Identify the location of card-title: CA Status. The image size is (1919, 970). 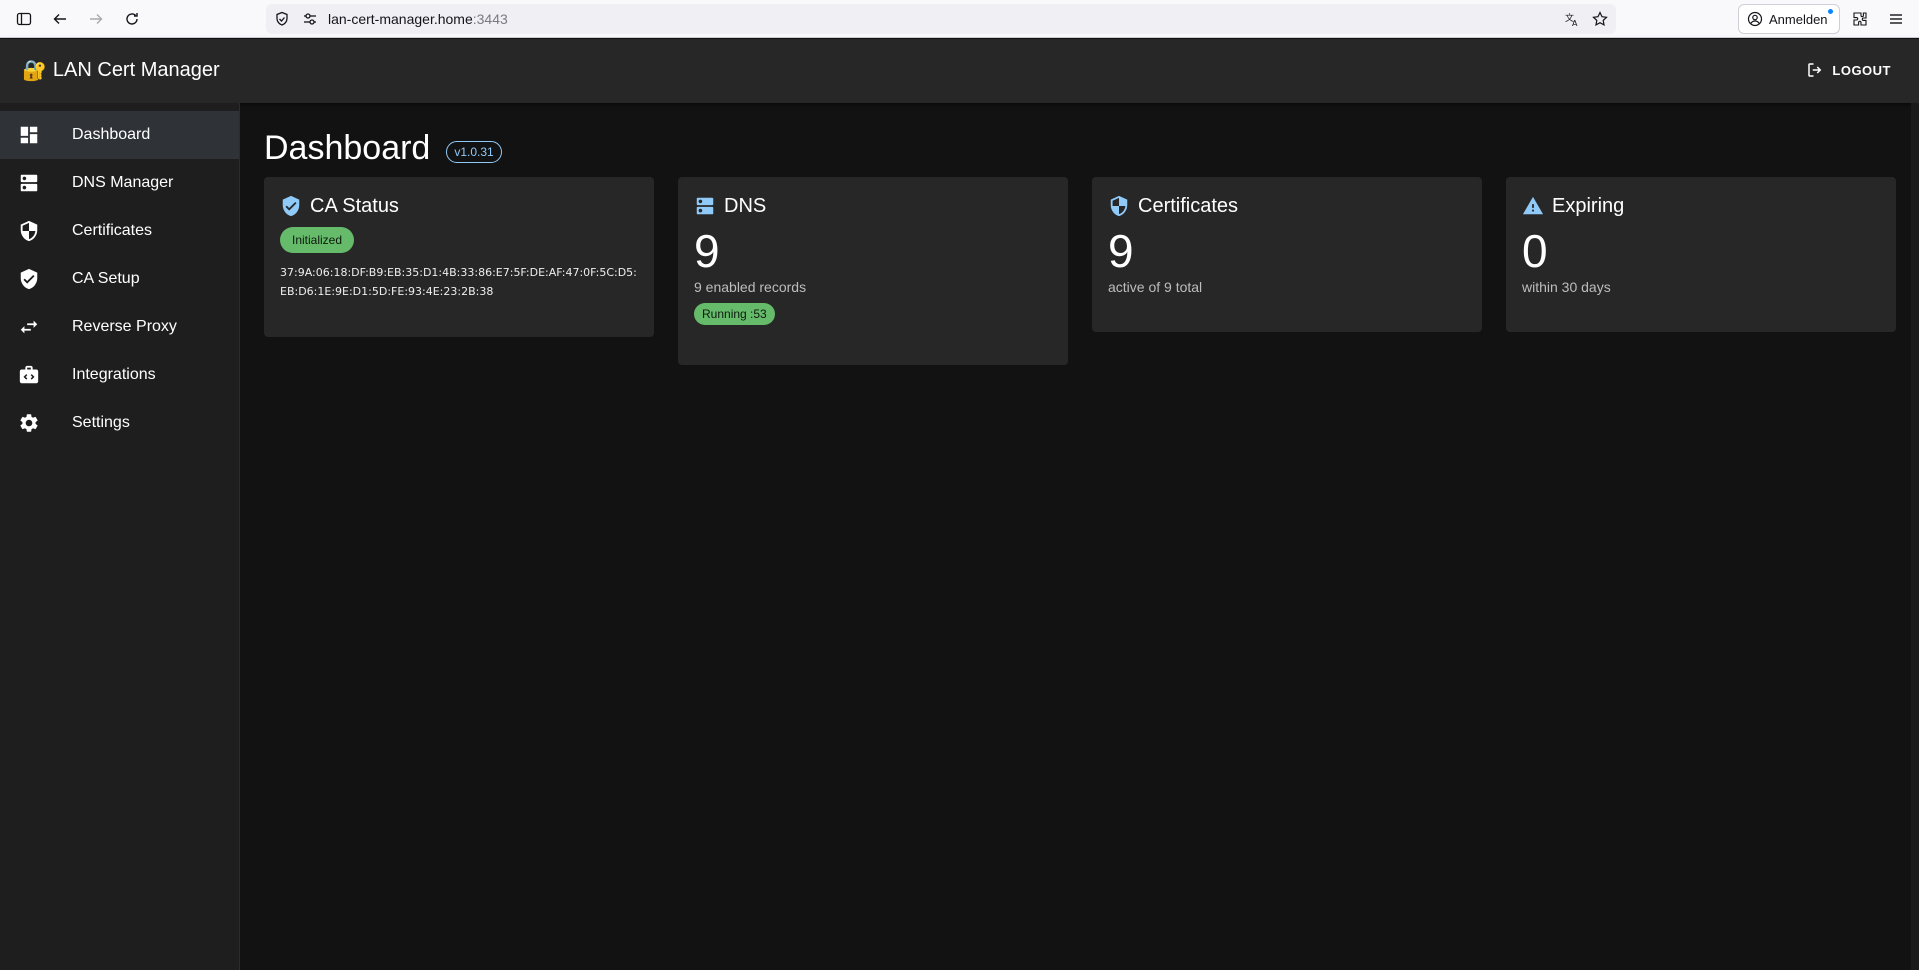
(354, 205).